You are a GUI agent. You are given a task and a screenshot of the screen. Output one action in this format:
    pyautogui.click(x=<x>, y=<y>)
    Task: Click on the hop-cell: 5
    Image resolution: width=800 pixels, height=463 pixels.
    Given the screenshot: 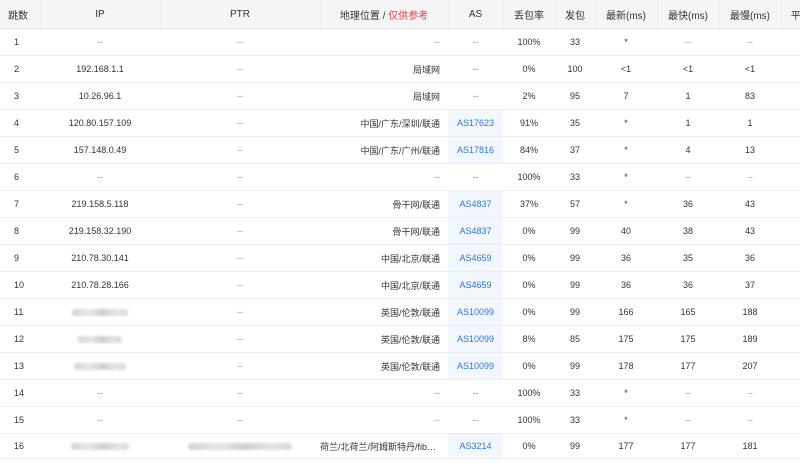 What is the action you would take?
    pyautogui.click(x=20, y=150)
    